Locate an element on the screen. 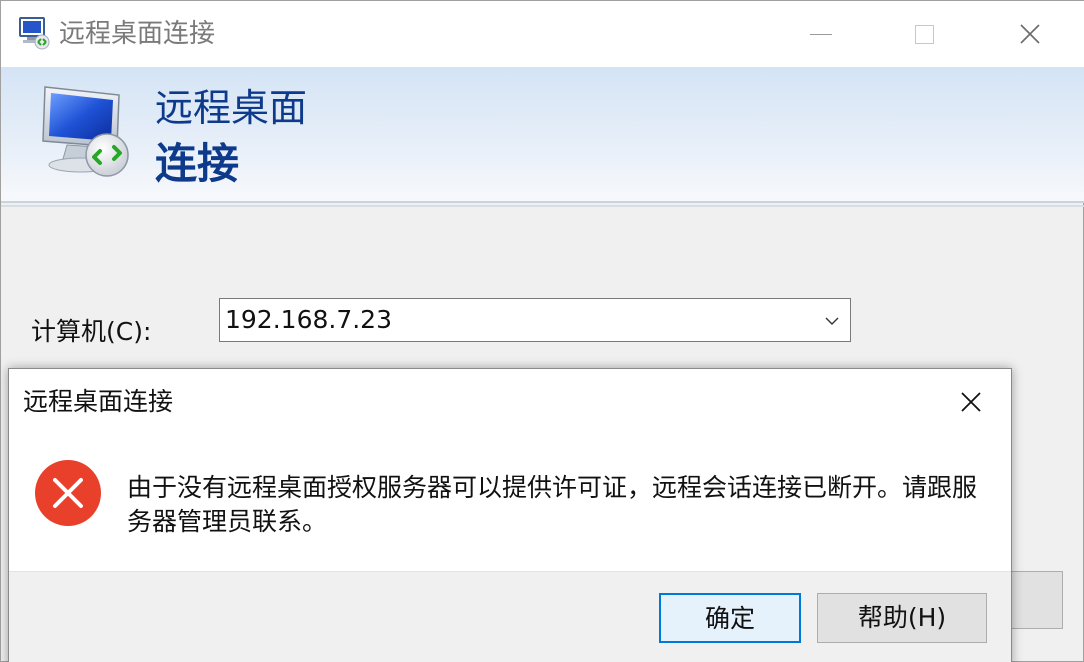 This screenshot has width=1084, height=662. close-button is located at coordinates (1030, 34).